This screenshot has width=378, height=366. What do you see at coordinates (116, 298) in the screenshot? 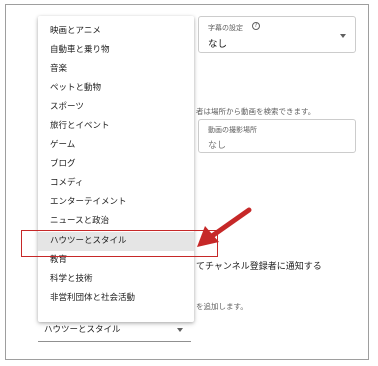
I see `category-option: 非営利団体と社会活動` at bounding box center [116, 298].